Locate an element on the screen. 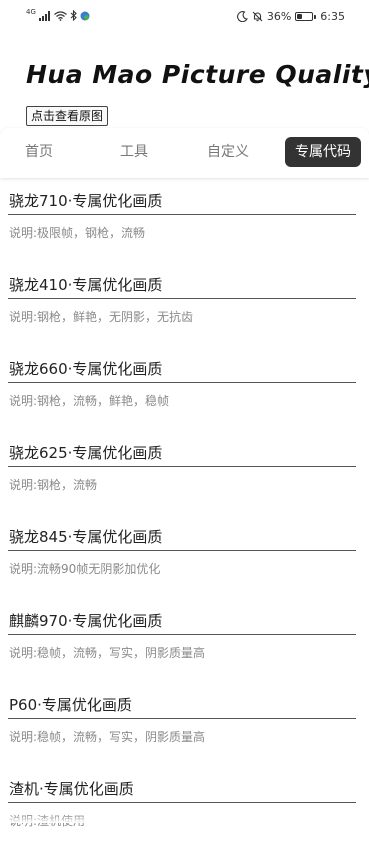  list-item: P60·专属优化画质 说明:稳帧，流畅，写实，阴影质量高 is located at coordinates (182, 732).